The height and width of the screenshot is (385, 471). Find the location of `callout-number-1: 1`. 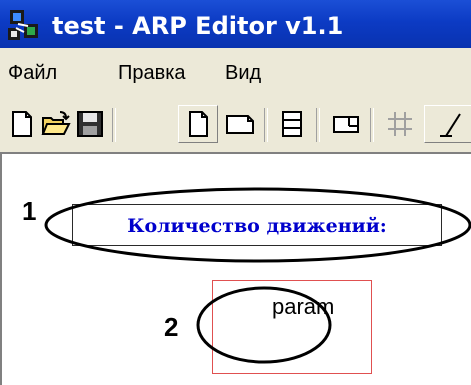

callout-number-1: 1 is located at coordinates (29, 211).